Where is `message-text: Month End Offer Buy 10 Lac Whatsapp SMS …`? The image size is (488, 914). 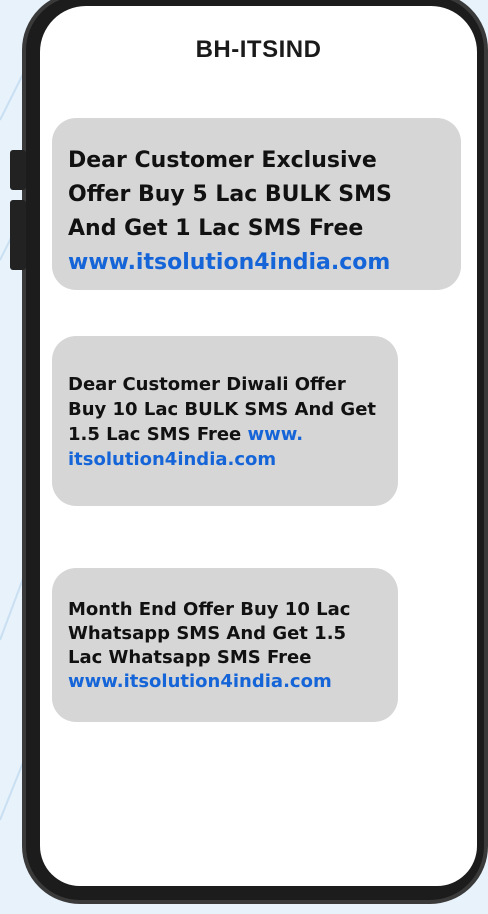
message-text: Month End Offer Buy 10 Lac Whatsapp SMS … is located at coordinates (209, 633).